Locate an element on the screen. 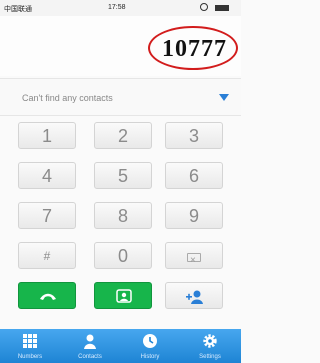 The width and height of the screenshot is (320, 363). phone-icon is located at coordinates (48, 296).